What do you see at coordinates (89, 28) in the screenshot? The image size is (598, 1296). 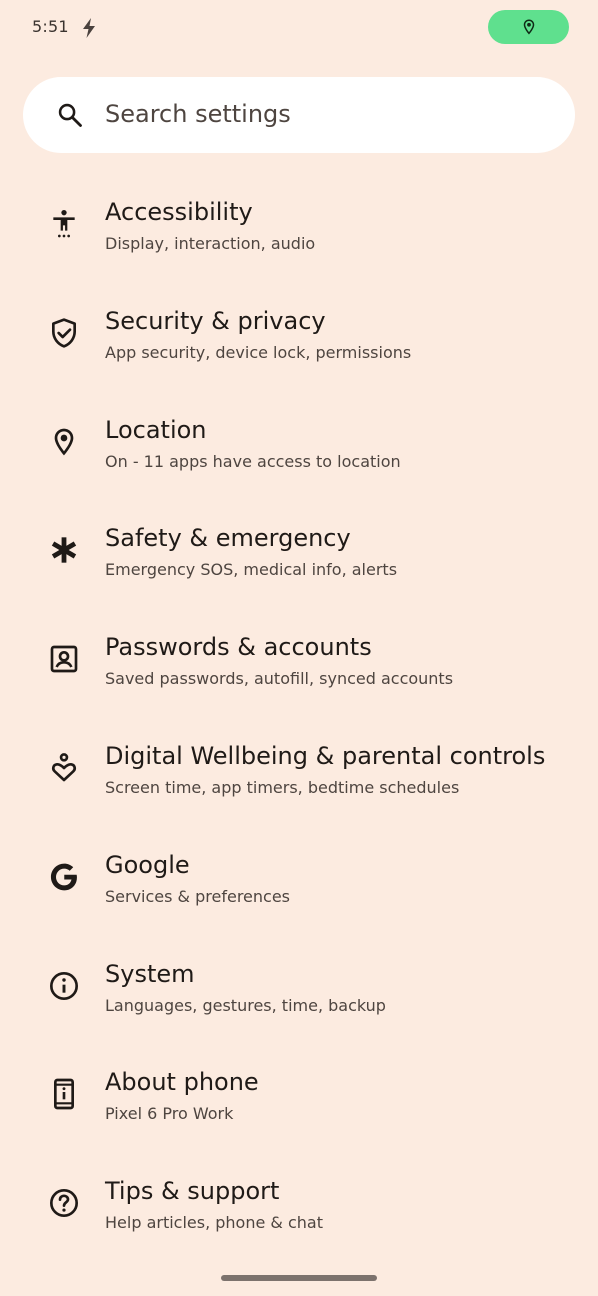 I see `bolt-icon` at bounding box center [89, 28].